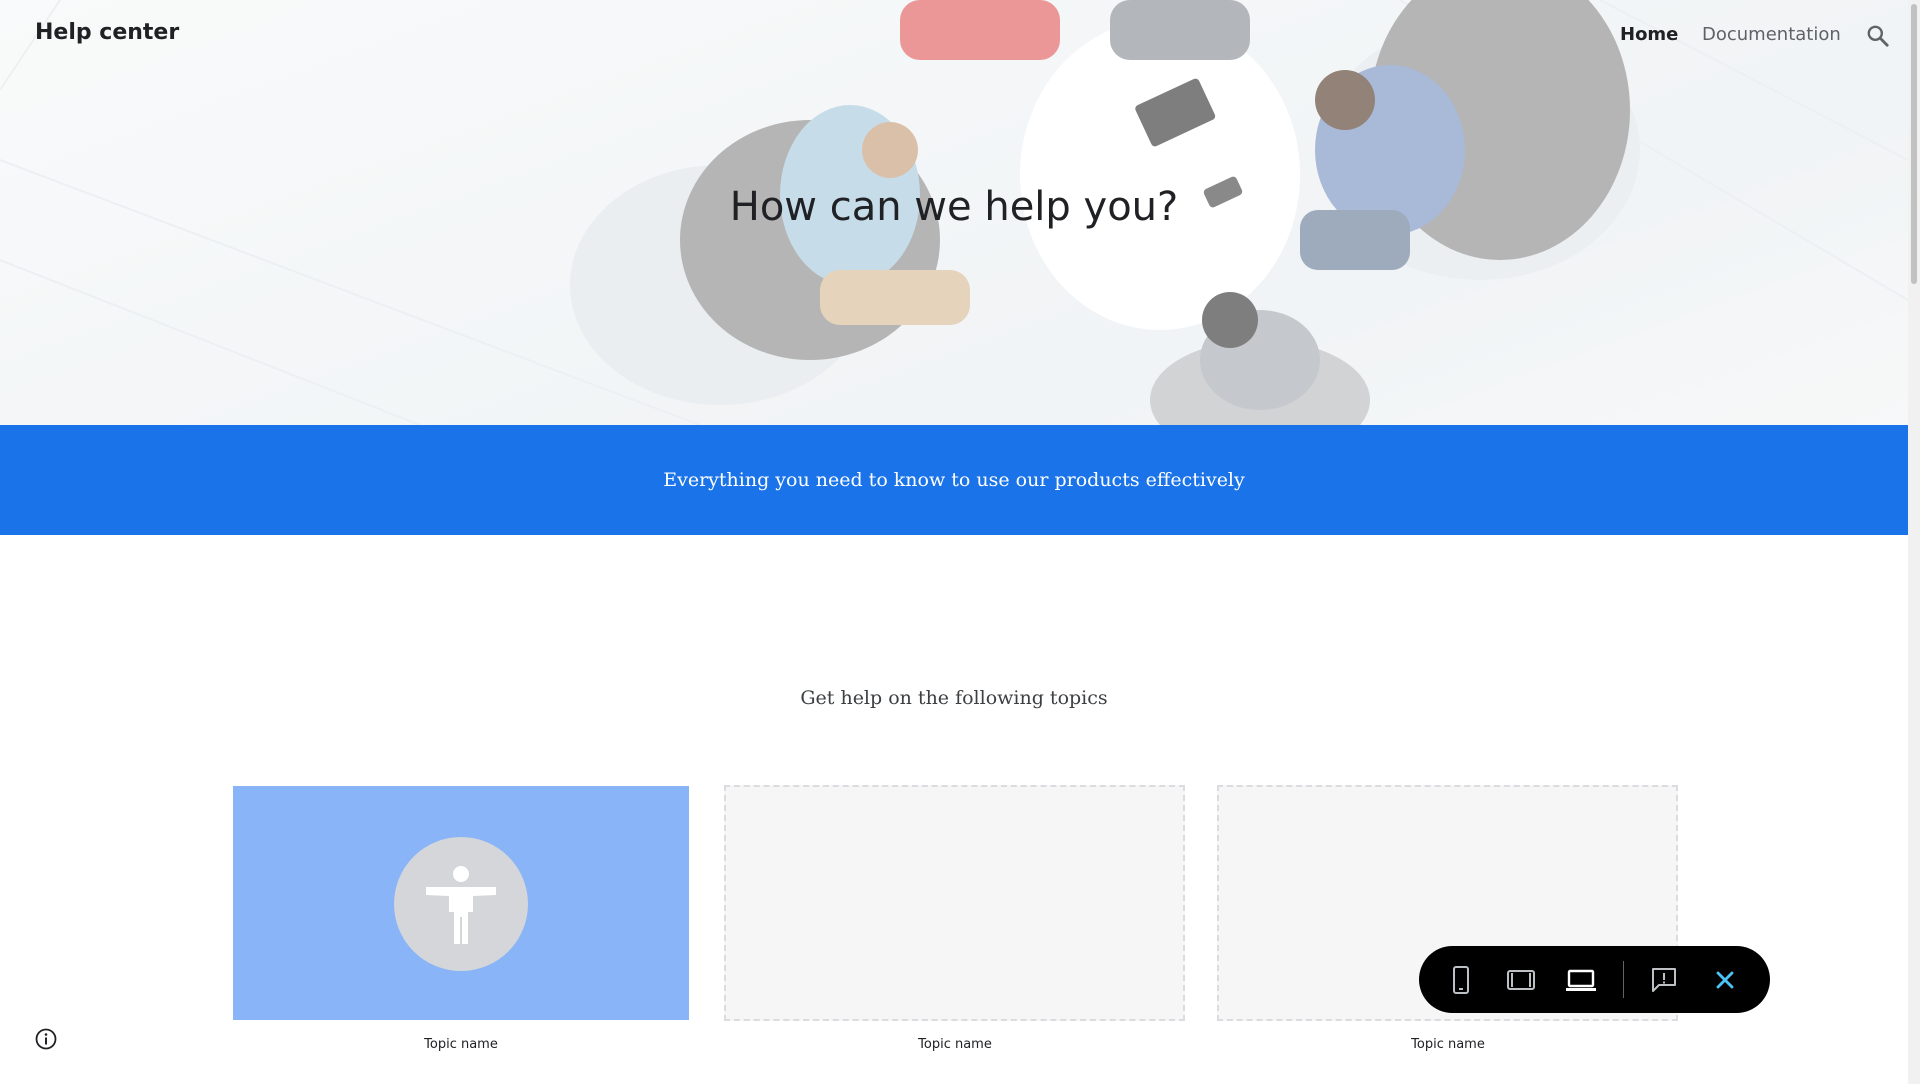  I want to click on info-icon, so click(46, 1039).